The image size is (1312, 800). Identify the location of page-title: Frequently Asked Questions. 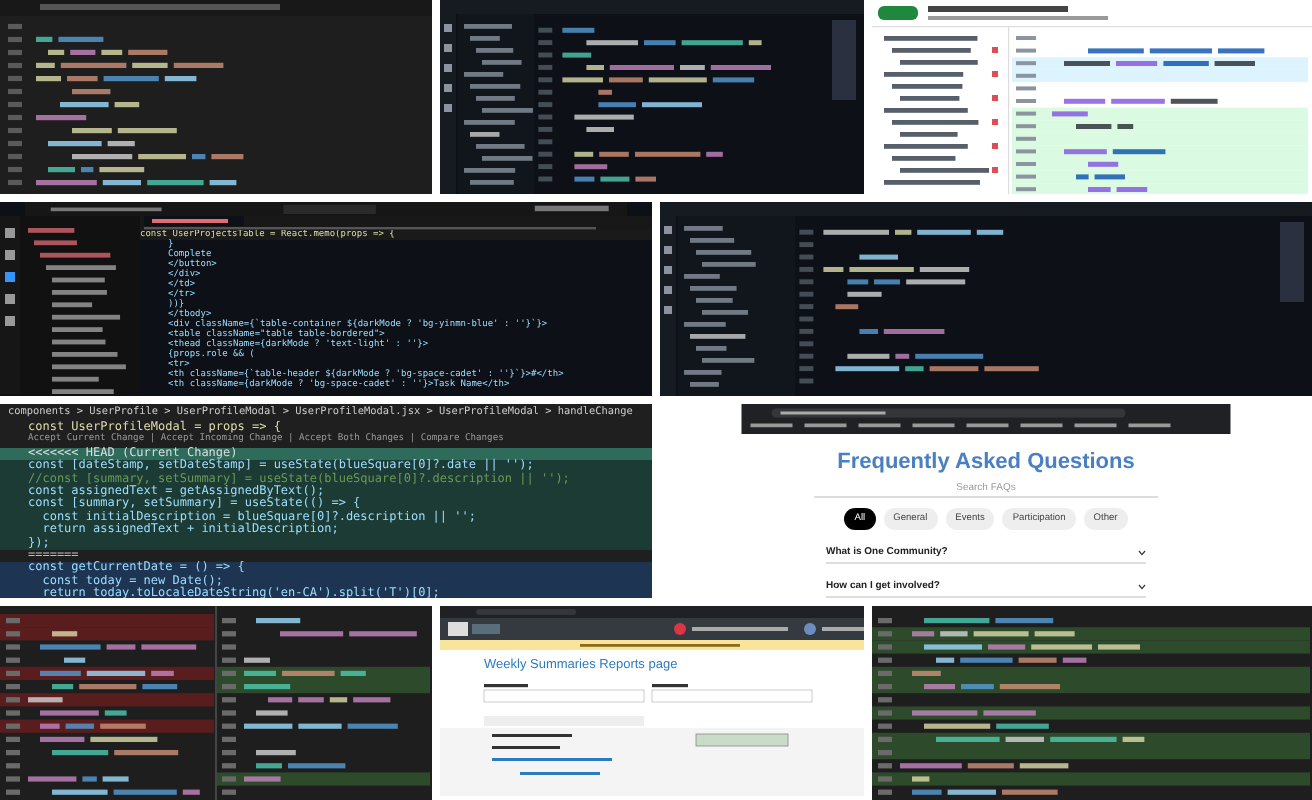
(986, 462).